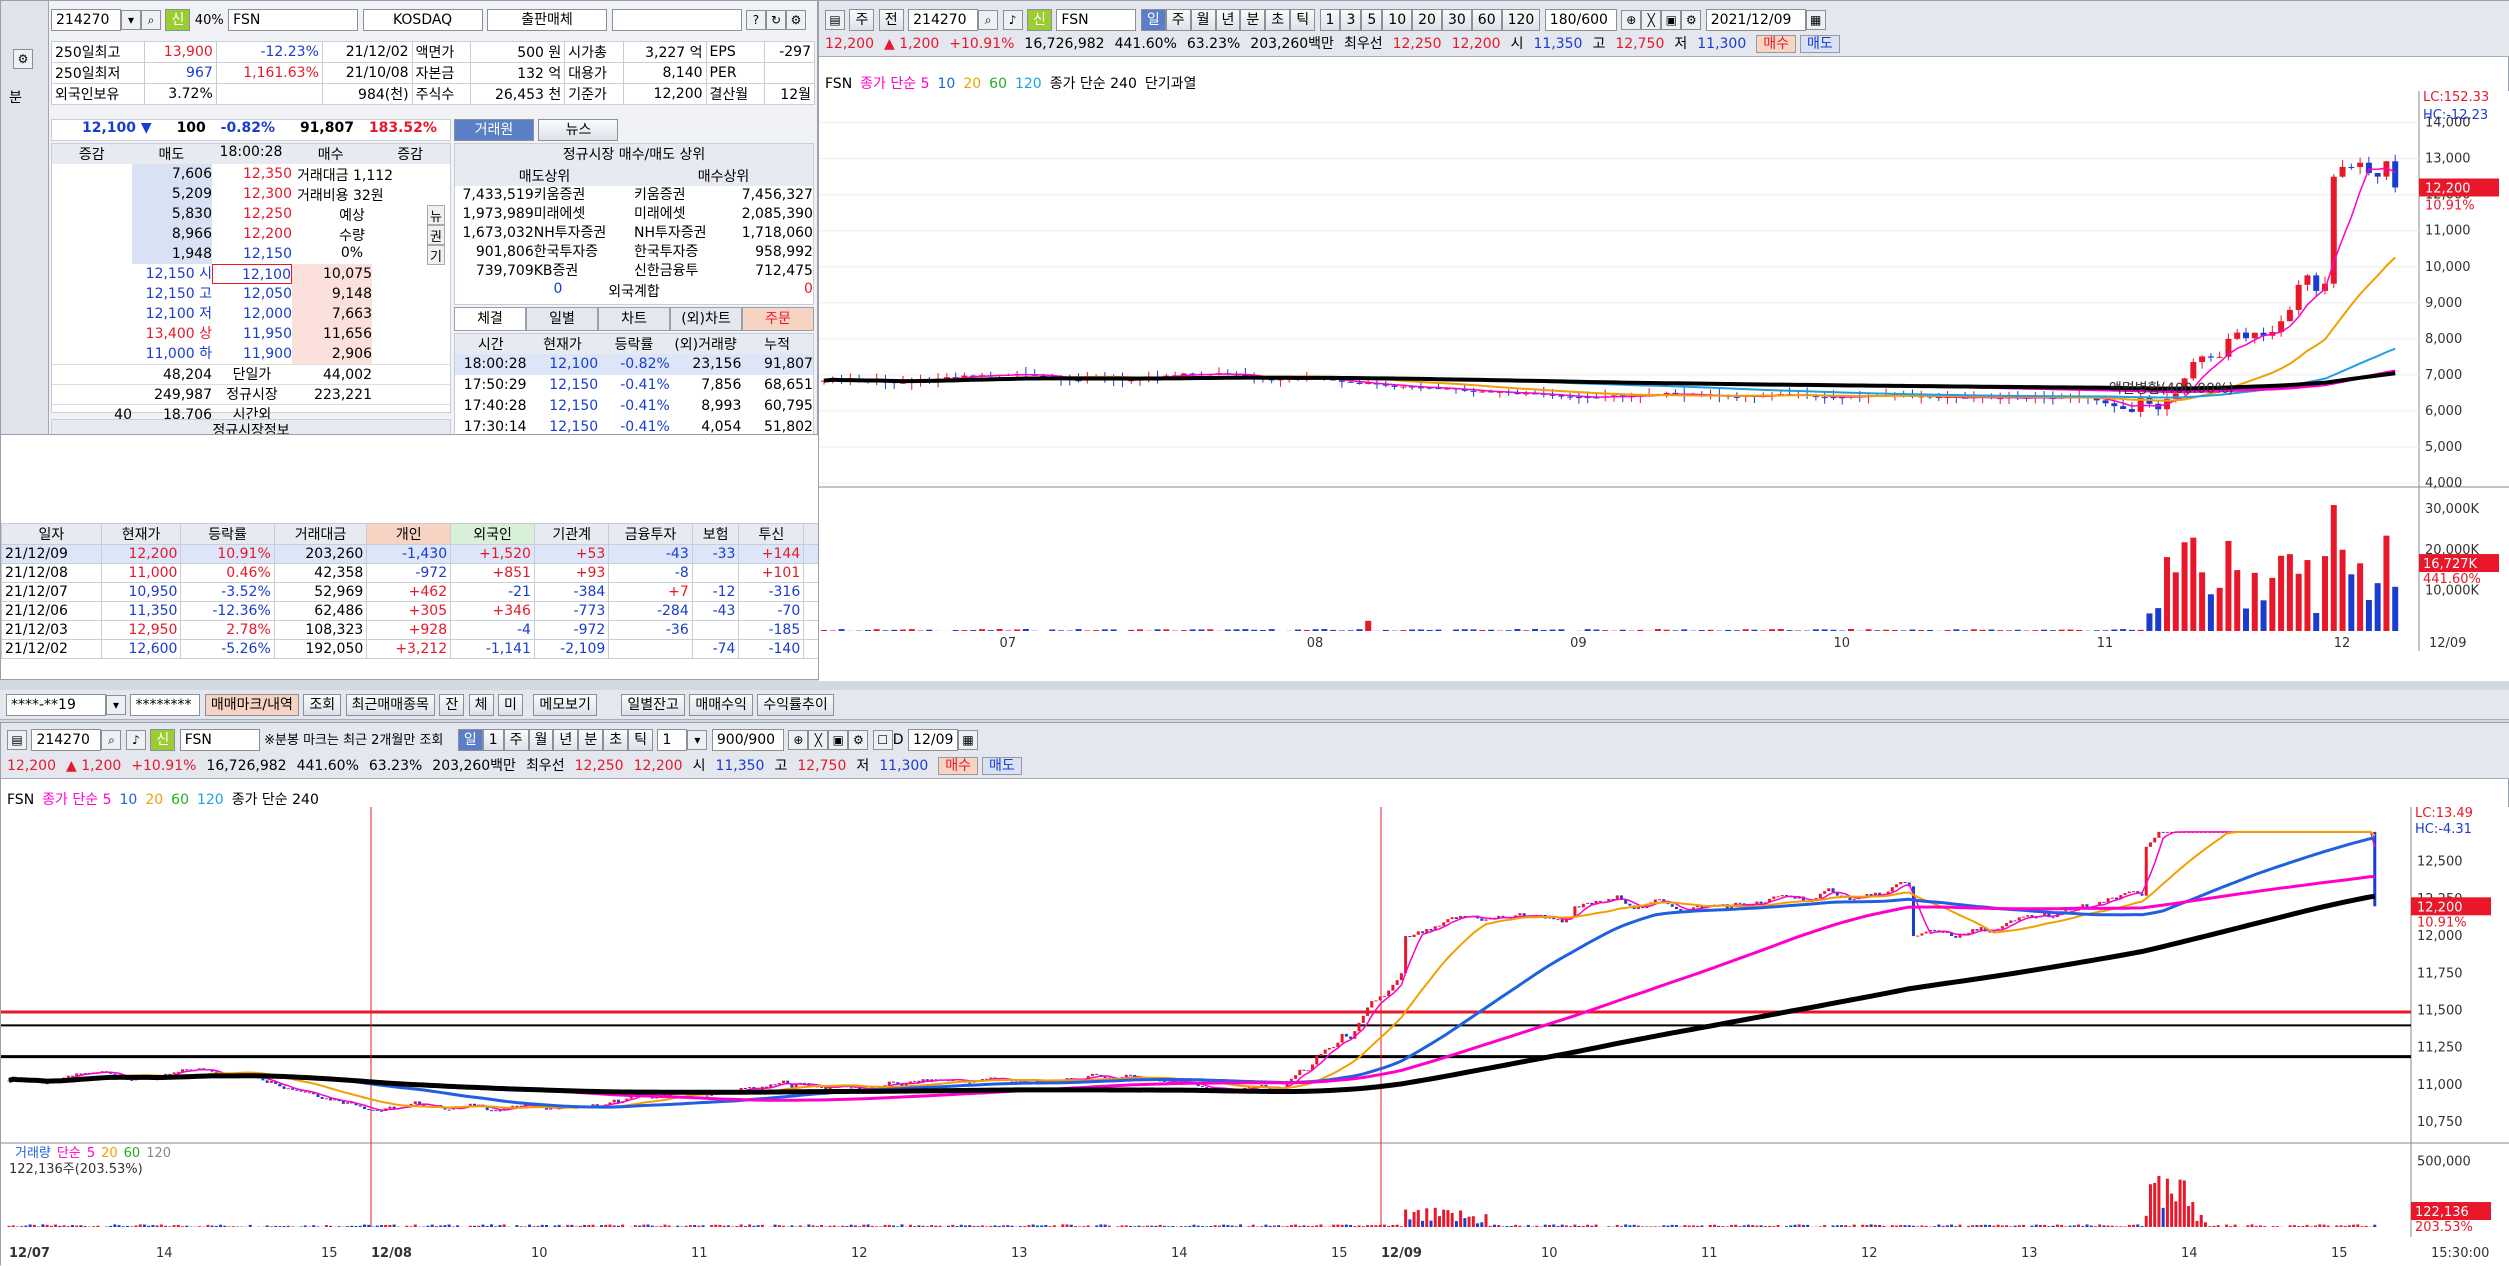 The height and width of the screenshot is (1266, 2509). What do you see at coordinates (293, 20) in the screenshot?
I see `stock-name-field: FSN` at bounding box center [293, 20].